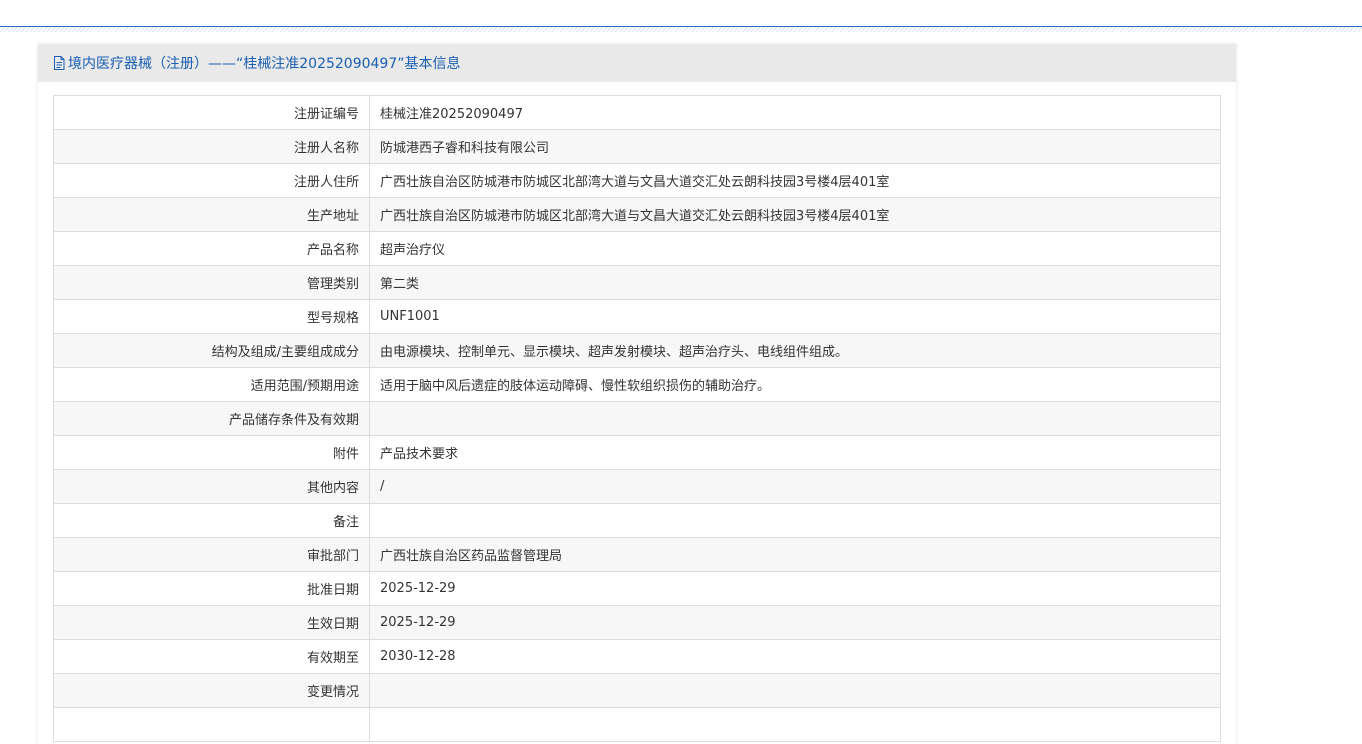 This screenshot has width=1362, height=744. I want to click on row-label: 审批部门, so click(211, 554).